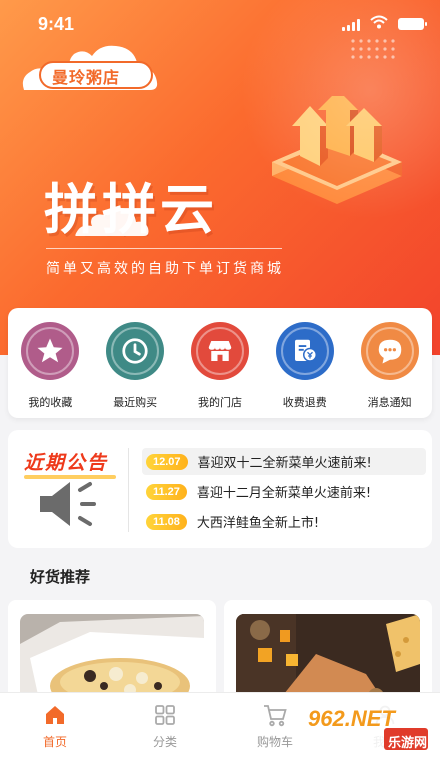 This screenshot has height=760, width=440. Describe the element at coordinates (68, 504) in the screenshot. I see `speaker-icon` at that location.